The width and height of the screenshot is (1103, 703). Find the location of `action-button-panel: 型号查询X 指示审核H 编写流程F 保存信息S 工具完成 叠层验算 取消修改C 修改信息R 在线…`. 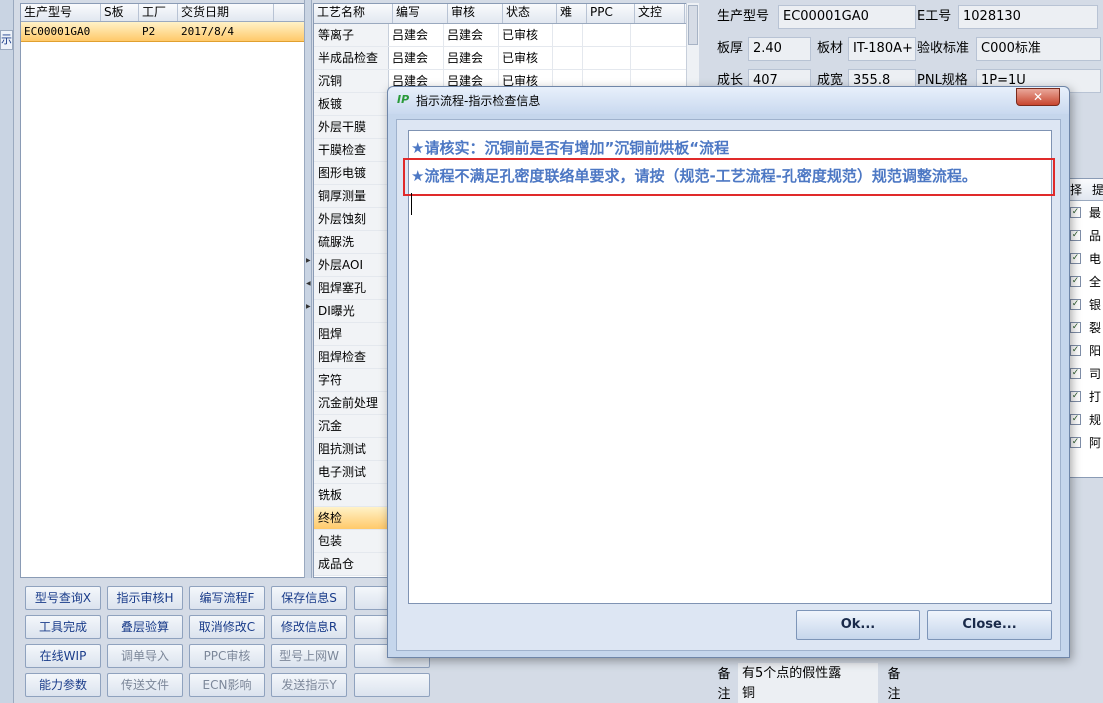

action-button-panel: 型号查询X 指示审核H 编写流程F 保存信息S 工具完成 叠层验算 取消修改C 修改信息R 在线… is located at coordinates (225, 641).